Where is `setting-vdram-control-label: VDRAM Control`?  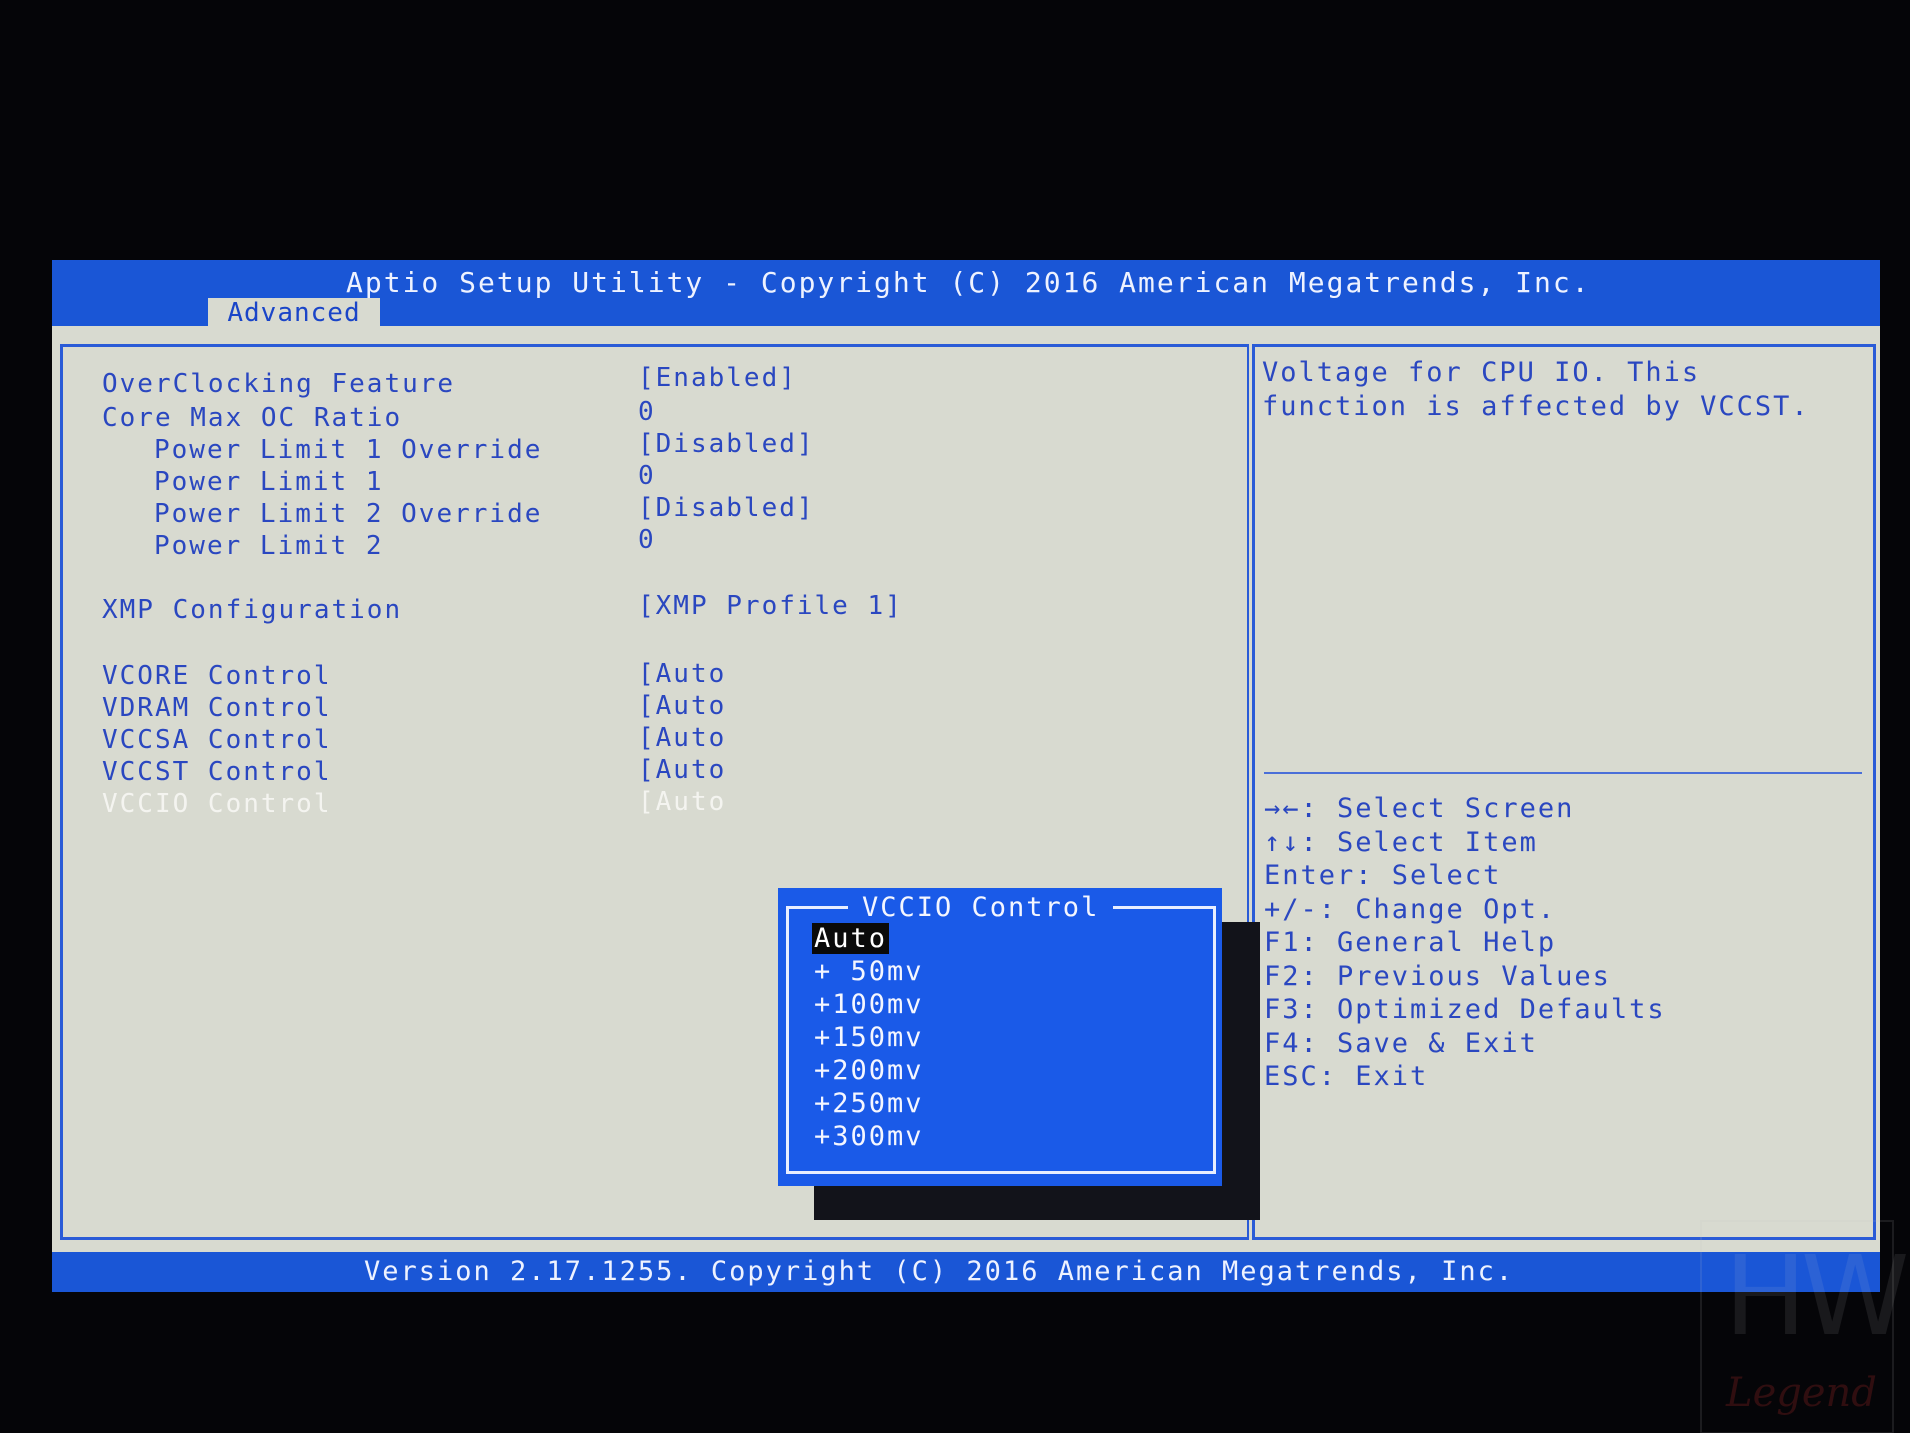 setting-vdram-control-label: VDRAM Control is located at coordinates (217, 708).